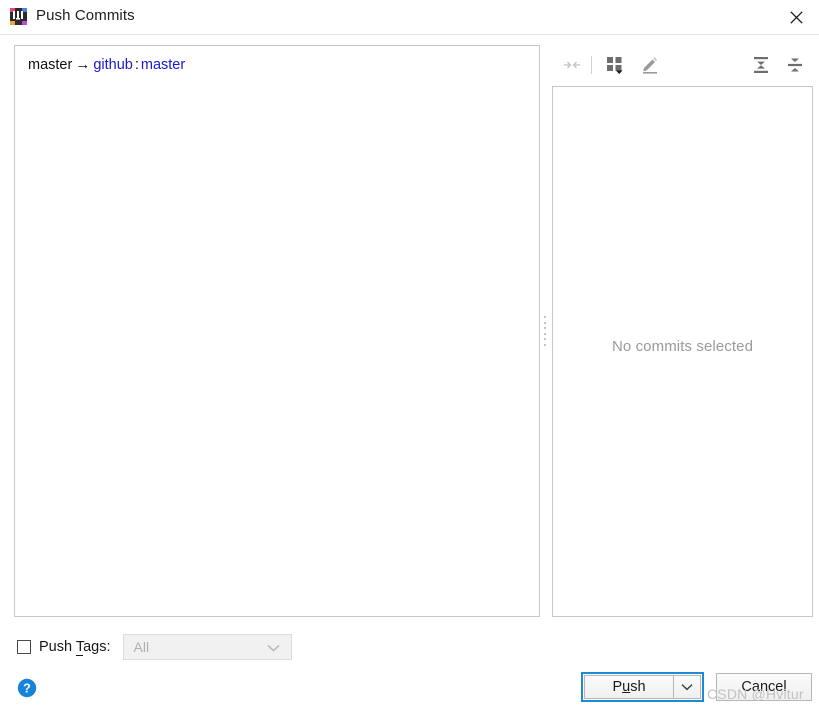 The height and width of the screenshot is (710, 819). Describe the element at coordinates (113, 65) in the screenshot. I see `remote-name-label: github` at that location.